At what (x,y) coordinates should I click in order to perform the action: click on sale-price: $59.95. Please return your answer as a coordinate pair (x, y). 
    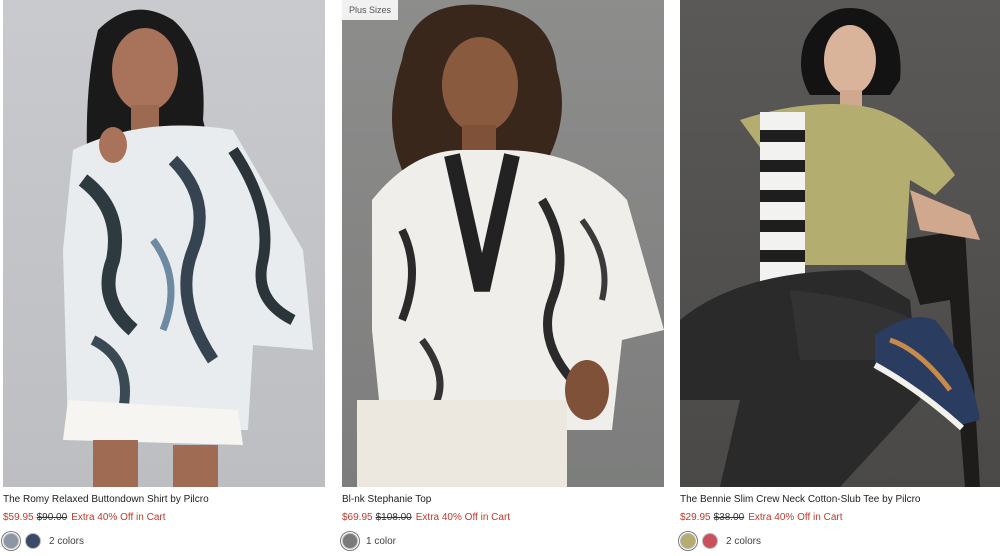
    Looking at the image, I should click on (18, 517).